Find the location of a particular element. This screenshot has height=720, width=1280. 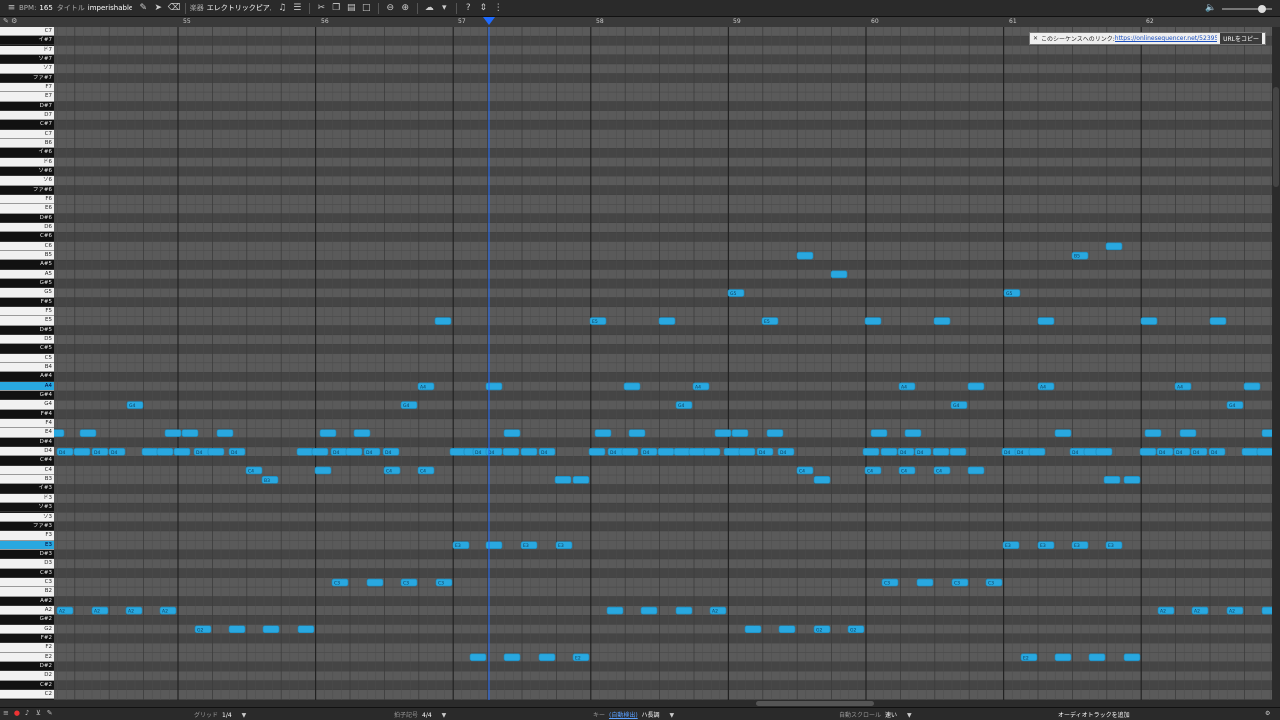

piano-key: イ#6 is located at coordinates (27, 153).